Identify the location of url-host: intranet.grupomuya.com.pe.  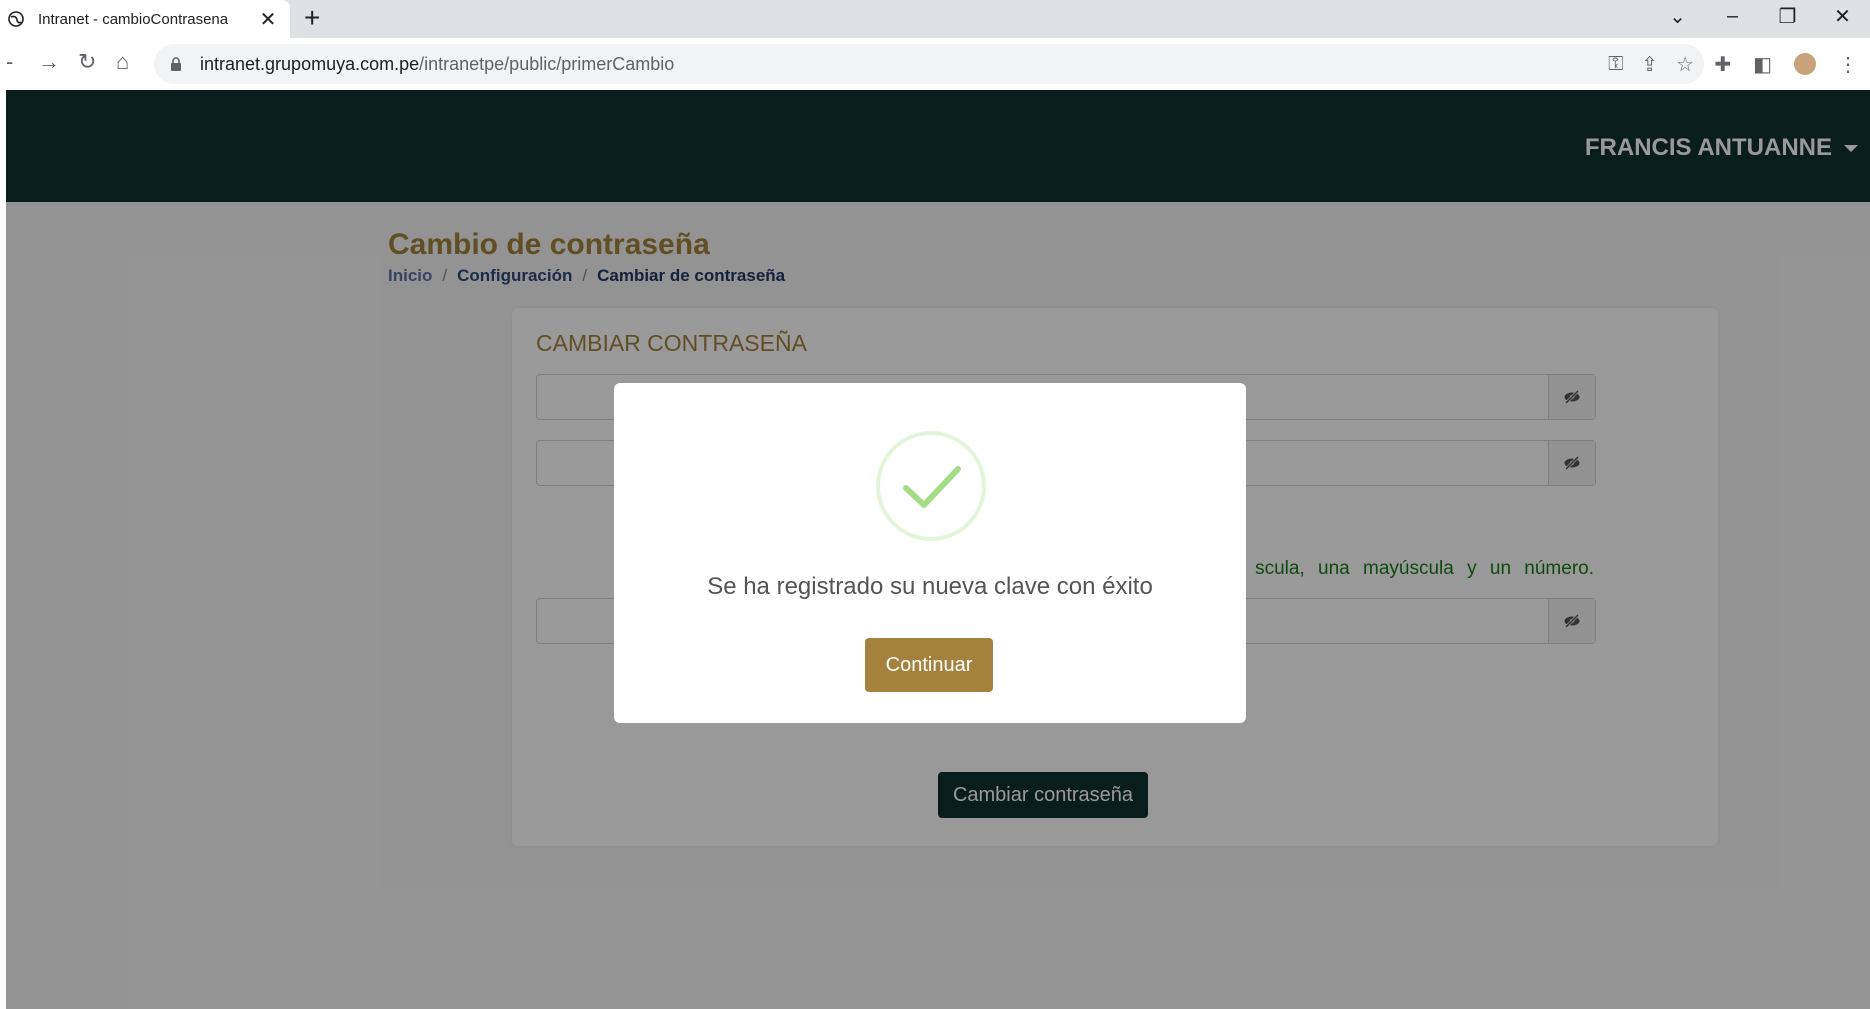
(310, 63).